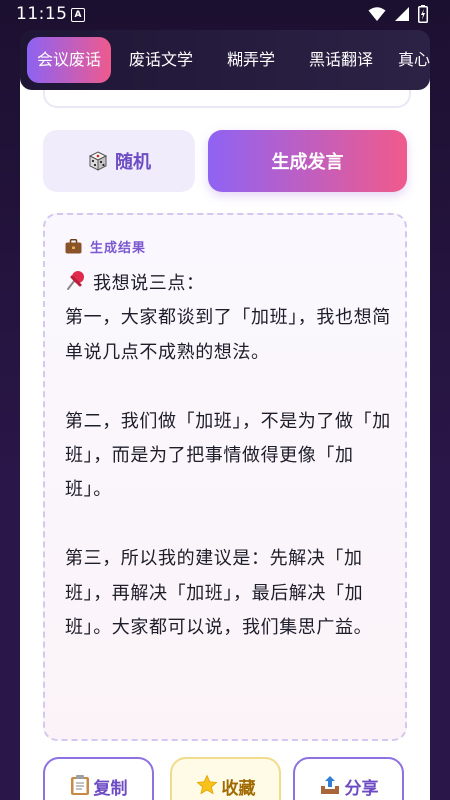 The height and width of the screenshot is (800, 450). I want to click on generate-button-label: 生成发言, so click(307, 162).